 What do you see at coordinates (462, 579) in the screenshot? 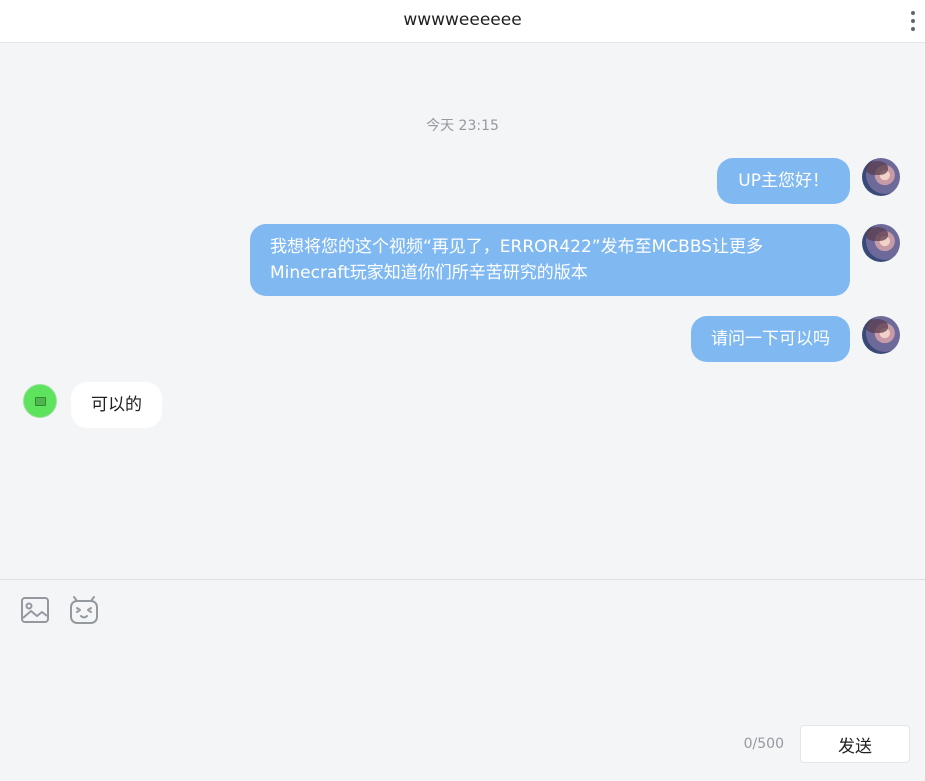
I see `composer-divider` at bounding box center [462, 579].